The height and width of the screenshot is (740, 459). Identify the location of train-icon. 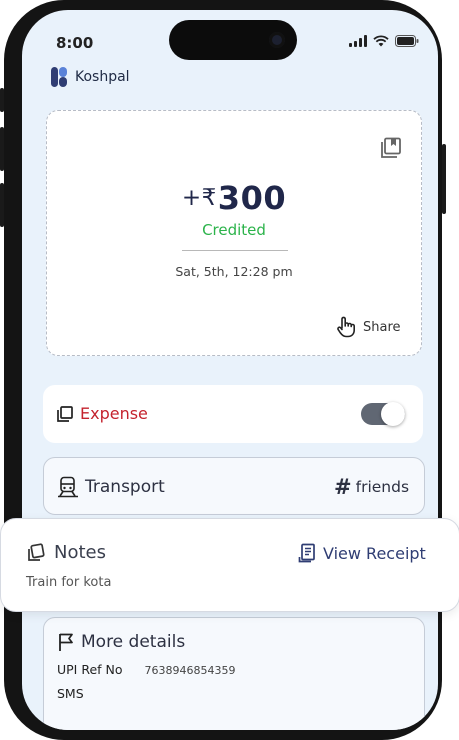
(68, 487).